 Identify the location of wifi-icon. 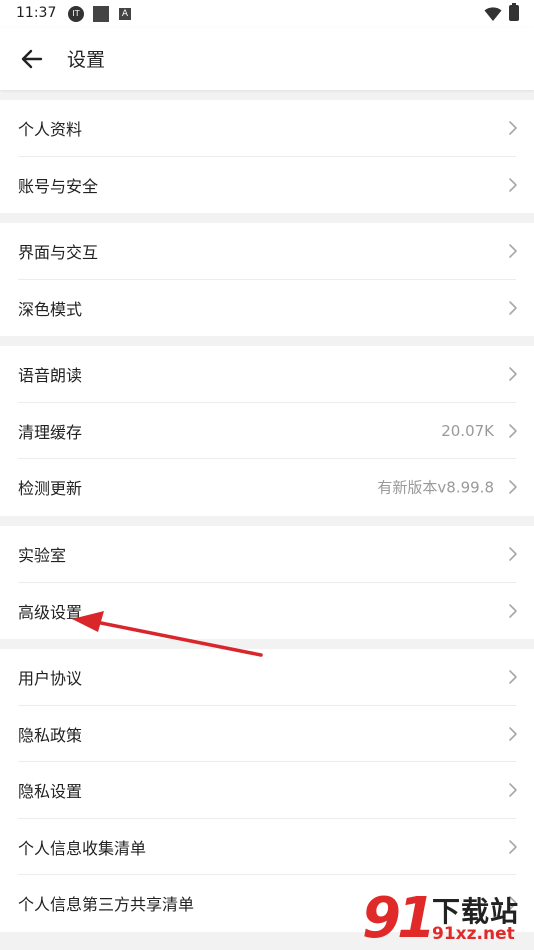
(493, 14).